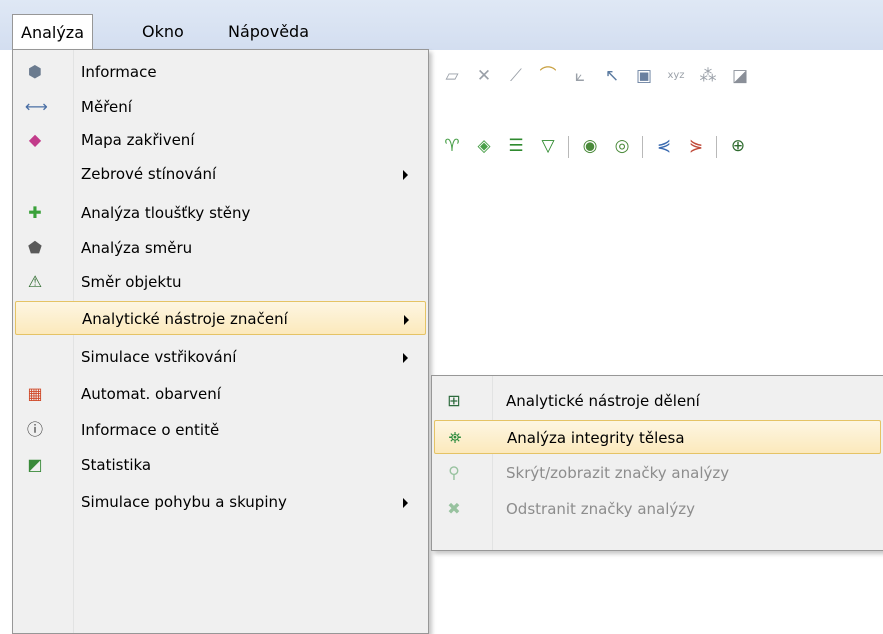  What do you see at coordinates (35, 247) in the screenshot?
I see `direction-analysis-icon: ⬟` at bounding box center [35, 247].